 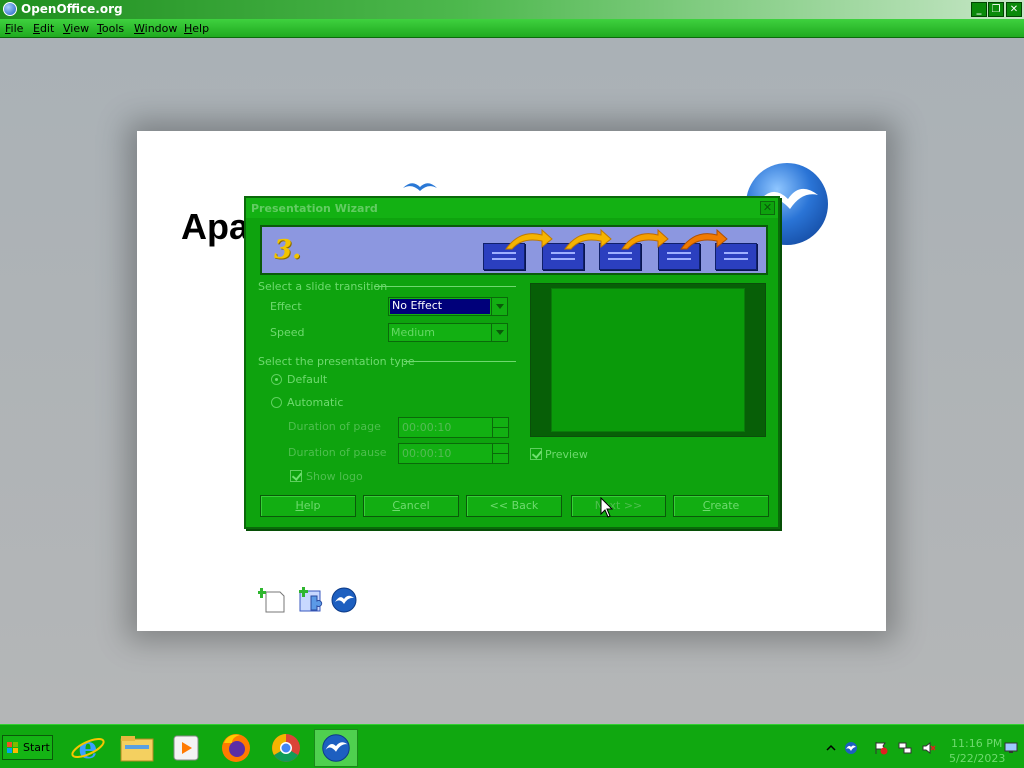 I want to click on mouse-cursor-icon, so click(x=607, y=507).